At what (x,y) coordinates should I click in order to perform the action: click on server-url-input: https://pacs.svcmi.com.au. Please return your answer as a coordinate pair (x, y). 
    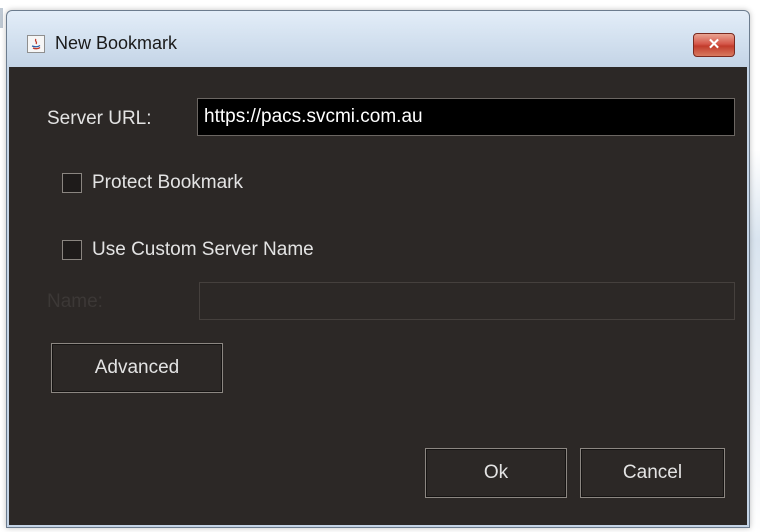
    Looking at the image, I should click on (466, 117).